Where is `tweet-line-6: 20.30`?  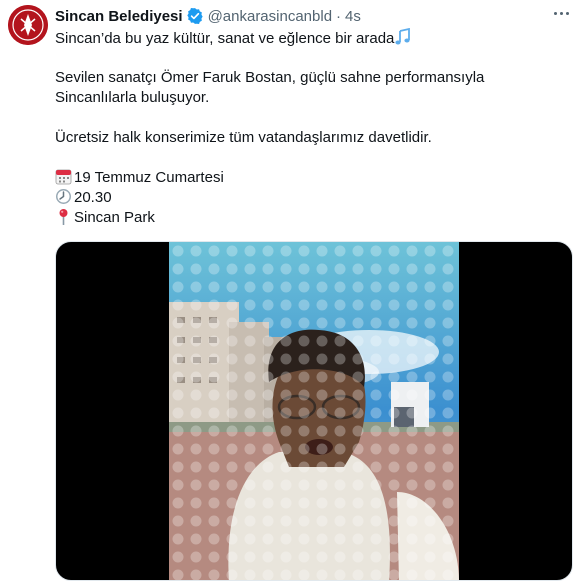 tweet-line-6: 20.30 is located at coordinates (305, 198).